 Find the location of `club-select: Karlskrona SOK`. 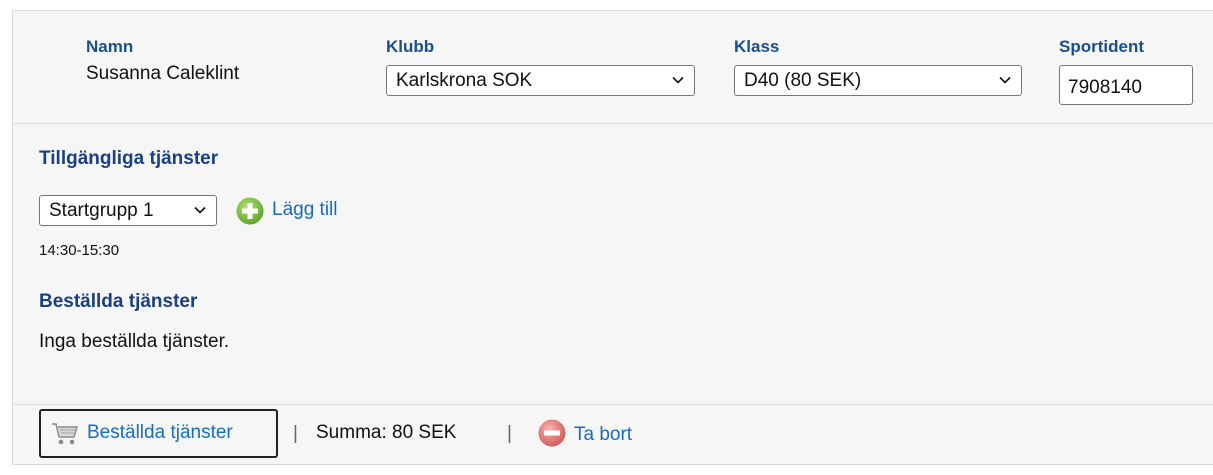

club-select: Karlskrona SOK is located at coordinates (540, 80).